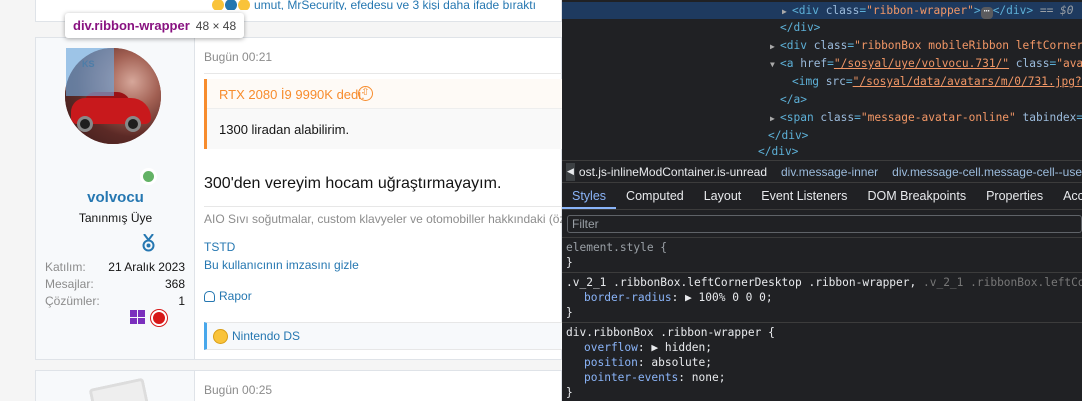 The width and height of the screenshot is (1082, 401). Describe the element at coordinates (822, 247) in the screenshot. I see `rule-selector: element.style {` at that location.